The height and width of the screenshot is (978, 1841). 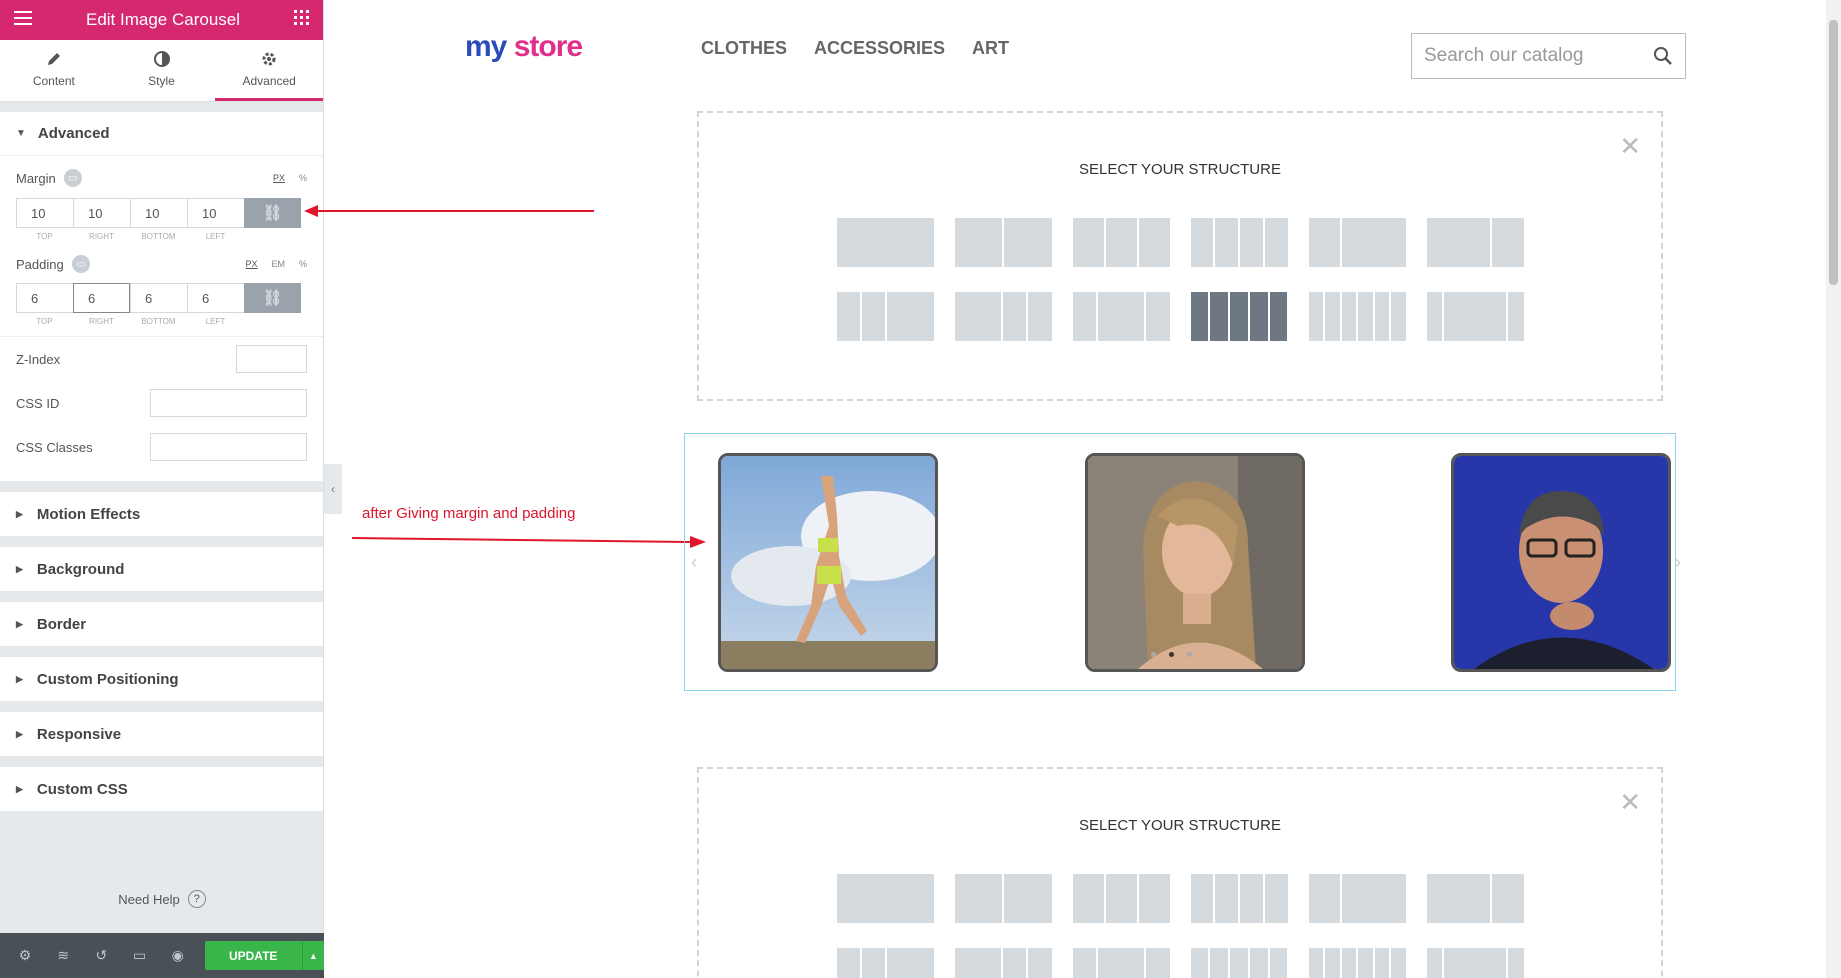 I want to click on margin-right-input: 10, so click(x=101, y=213).